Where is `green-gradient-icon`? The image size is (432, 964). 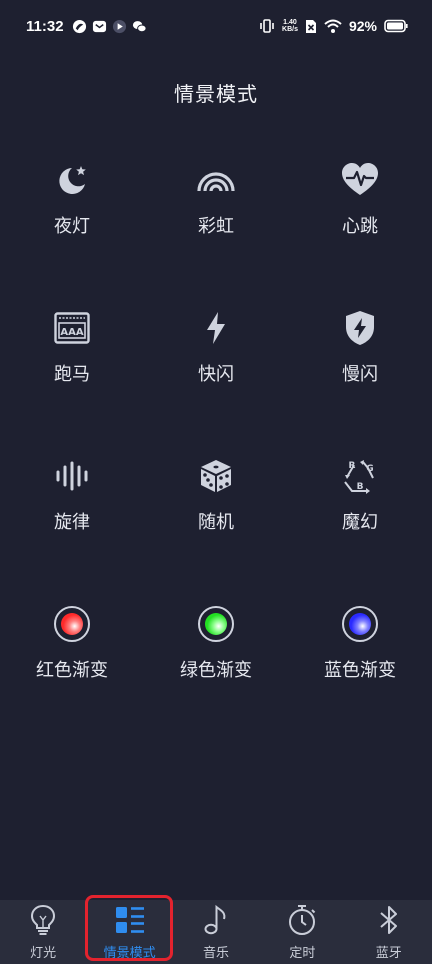 green-gradient-icon is located at coordinates (216, 624).